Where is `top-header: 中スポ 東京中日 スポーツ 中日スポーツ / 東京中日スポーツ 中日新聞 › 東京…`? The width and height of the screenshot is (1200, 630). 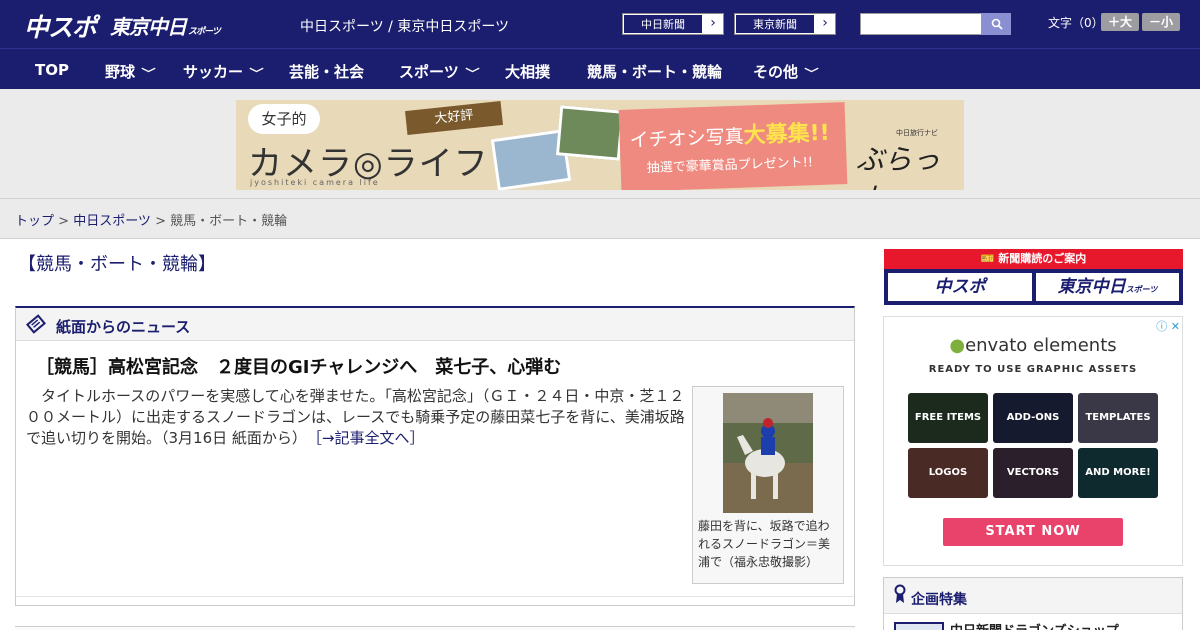
top-header: 中スポ 東京中日 スポーツ 中日スポーツ / 東京中日スポーツ 中日新聞 › 東京… is located at coordinates (600, 24).